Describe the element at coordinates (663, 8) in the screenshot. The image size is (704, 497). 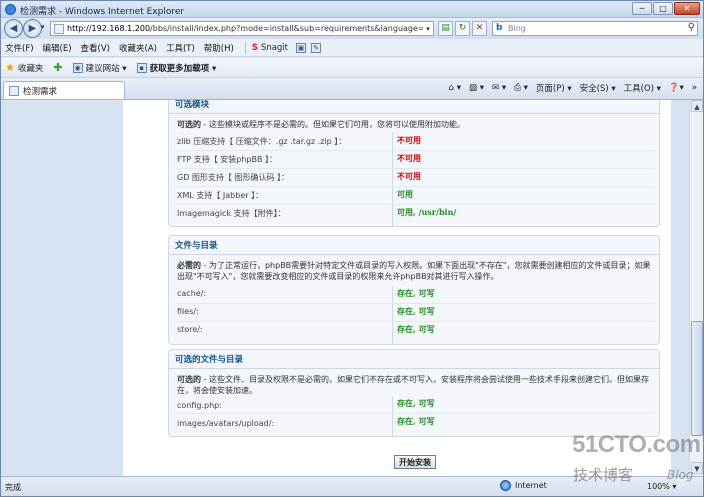
I see `maximize-button: □` at that location.